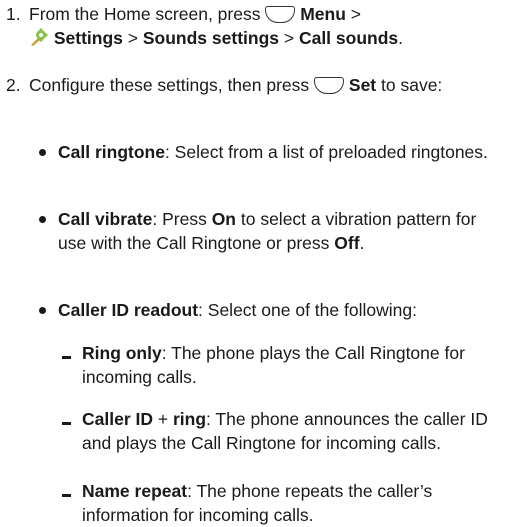 The width and height of the screenshot is (507, 527). I want to click on settings-gear-icon, so click(39, 40).